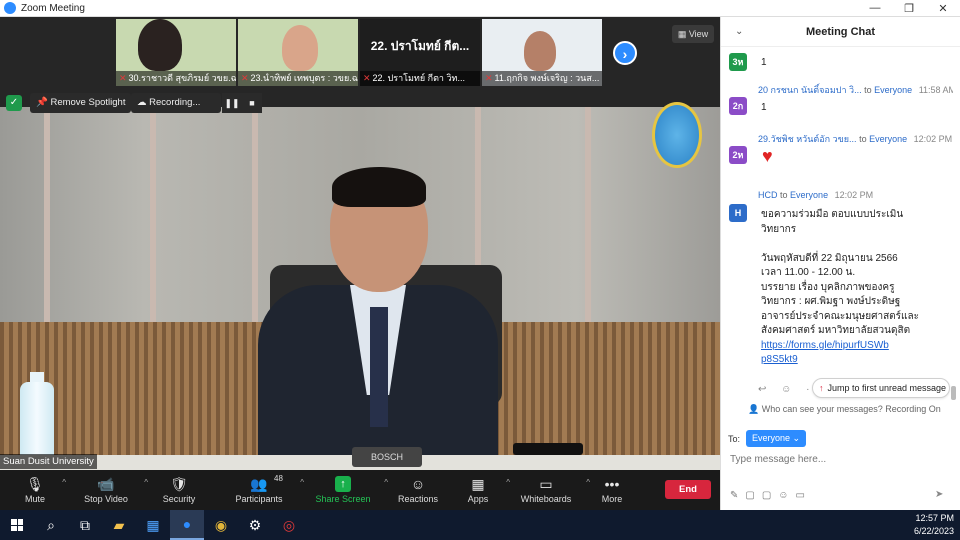 The image size is (960, 540). I want to click on security-shield-icon: ✓, so click(14, 103).